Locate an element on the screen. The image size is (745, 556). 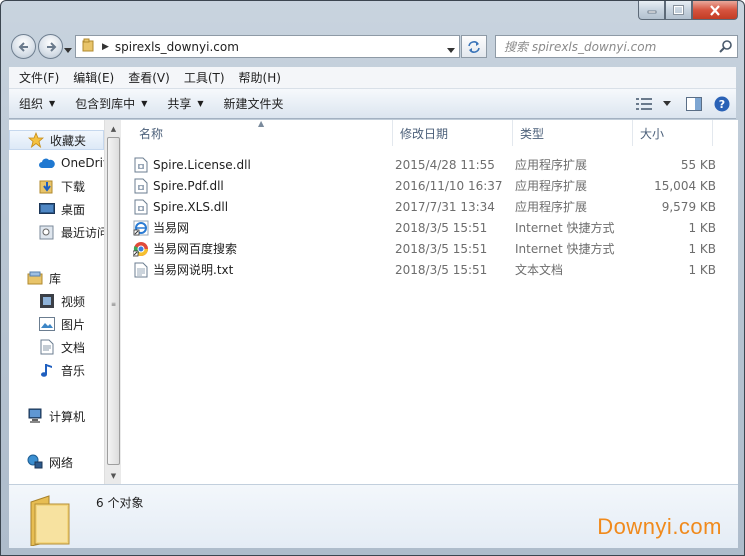
file-name: 当易网 is located at coordinates (171, 228).